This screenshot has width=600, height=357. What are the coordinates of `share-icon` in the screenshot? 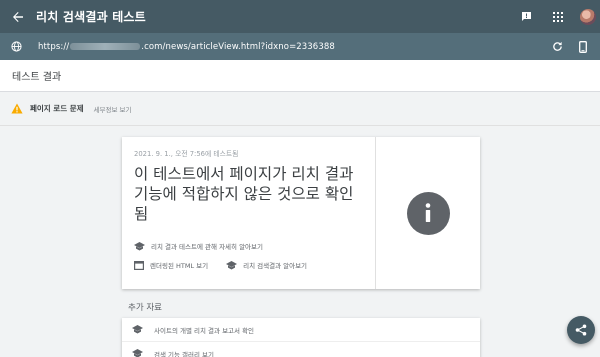 It's located at (581, 330).